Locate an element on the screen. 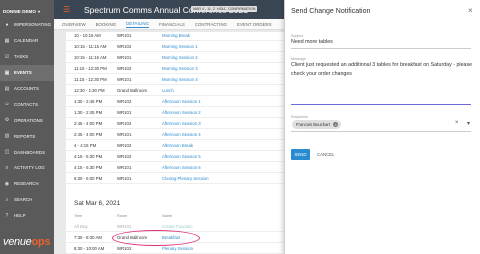 The image size is (480, 254). sidebar-item-accounts: ▤ ACCOUNTS is located at coordinates (27, 89).